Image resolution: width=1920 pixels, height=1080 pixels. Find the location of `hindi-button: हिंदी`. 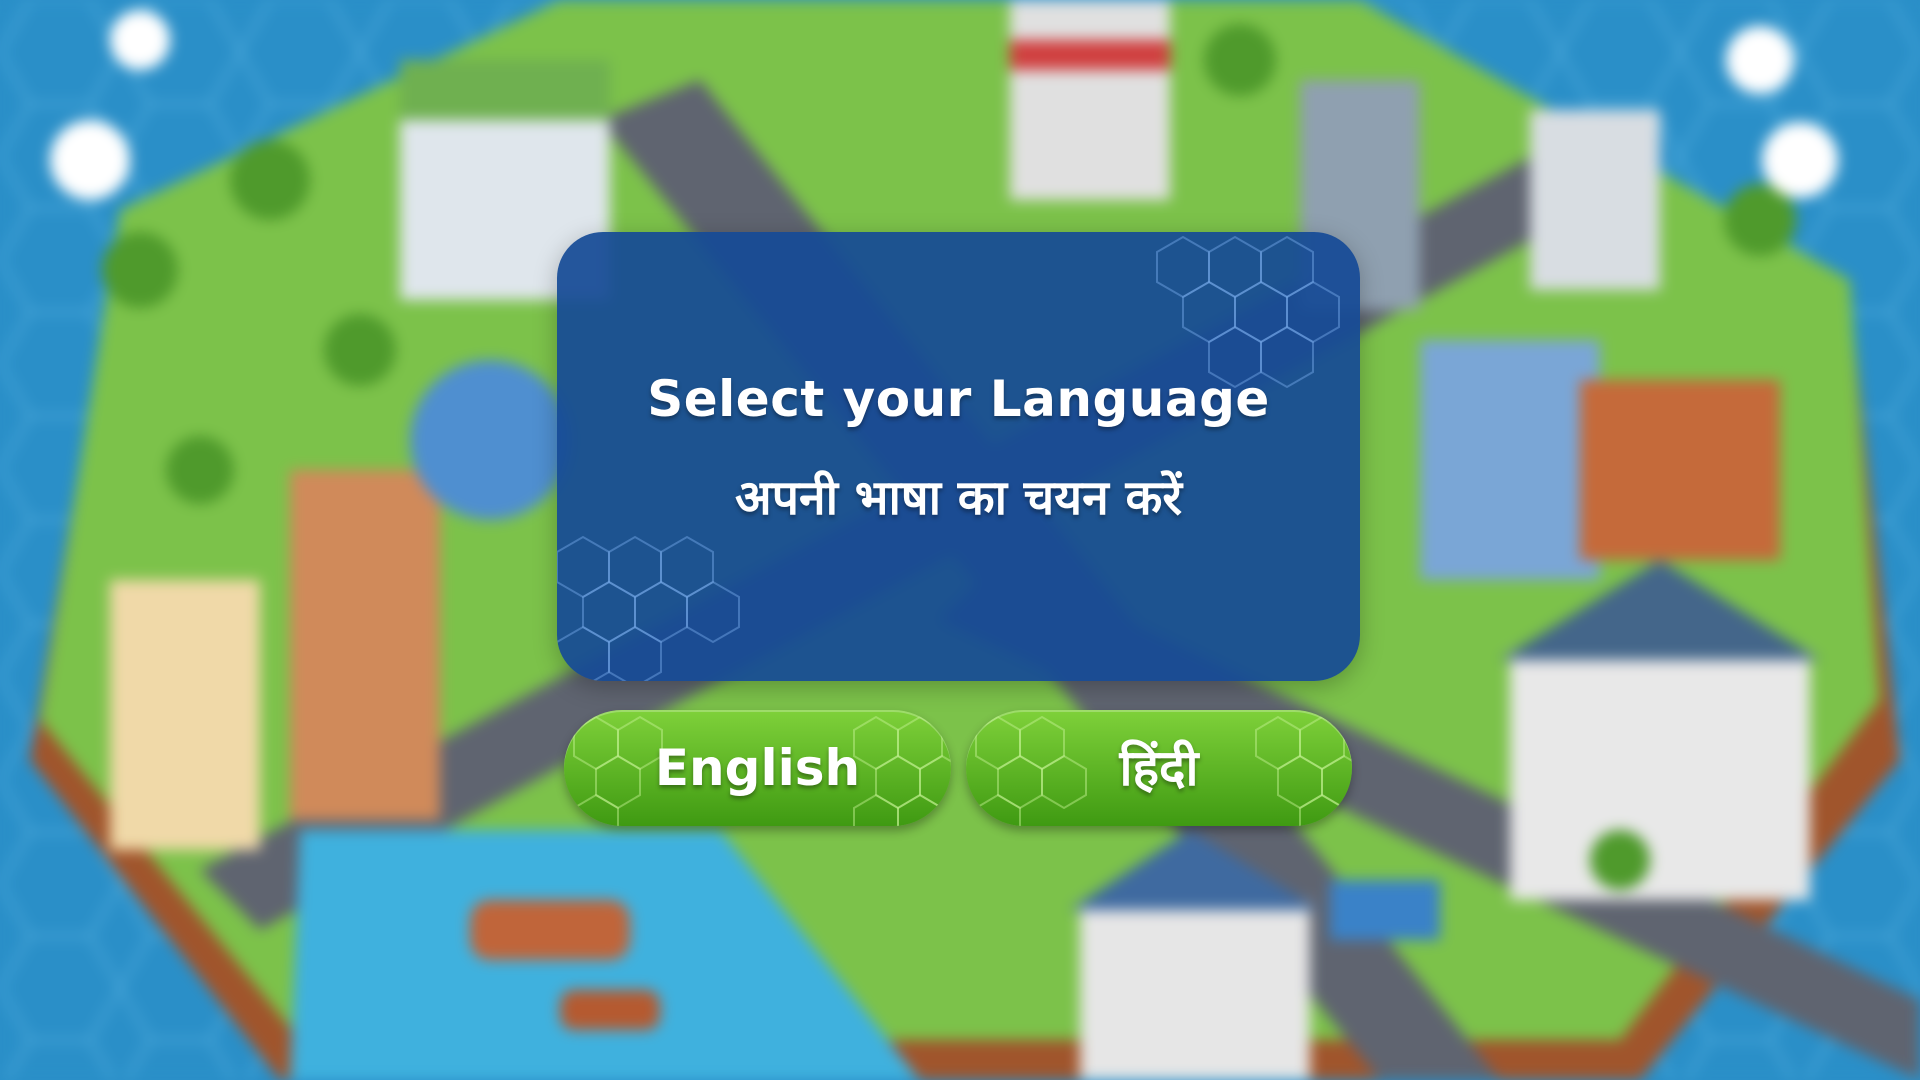

hindi-button: हिंदी is located at coordinates (1159, 768).